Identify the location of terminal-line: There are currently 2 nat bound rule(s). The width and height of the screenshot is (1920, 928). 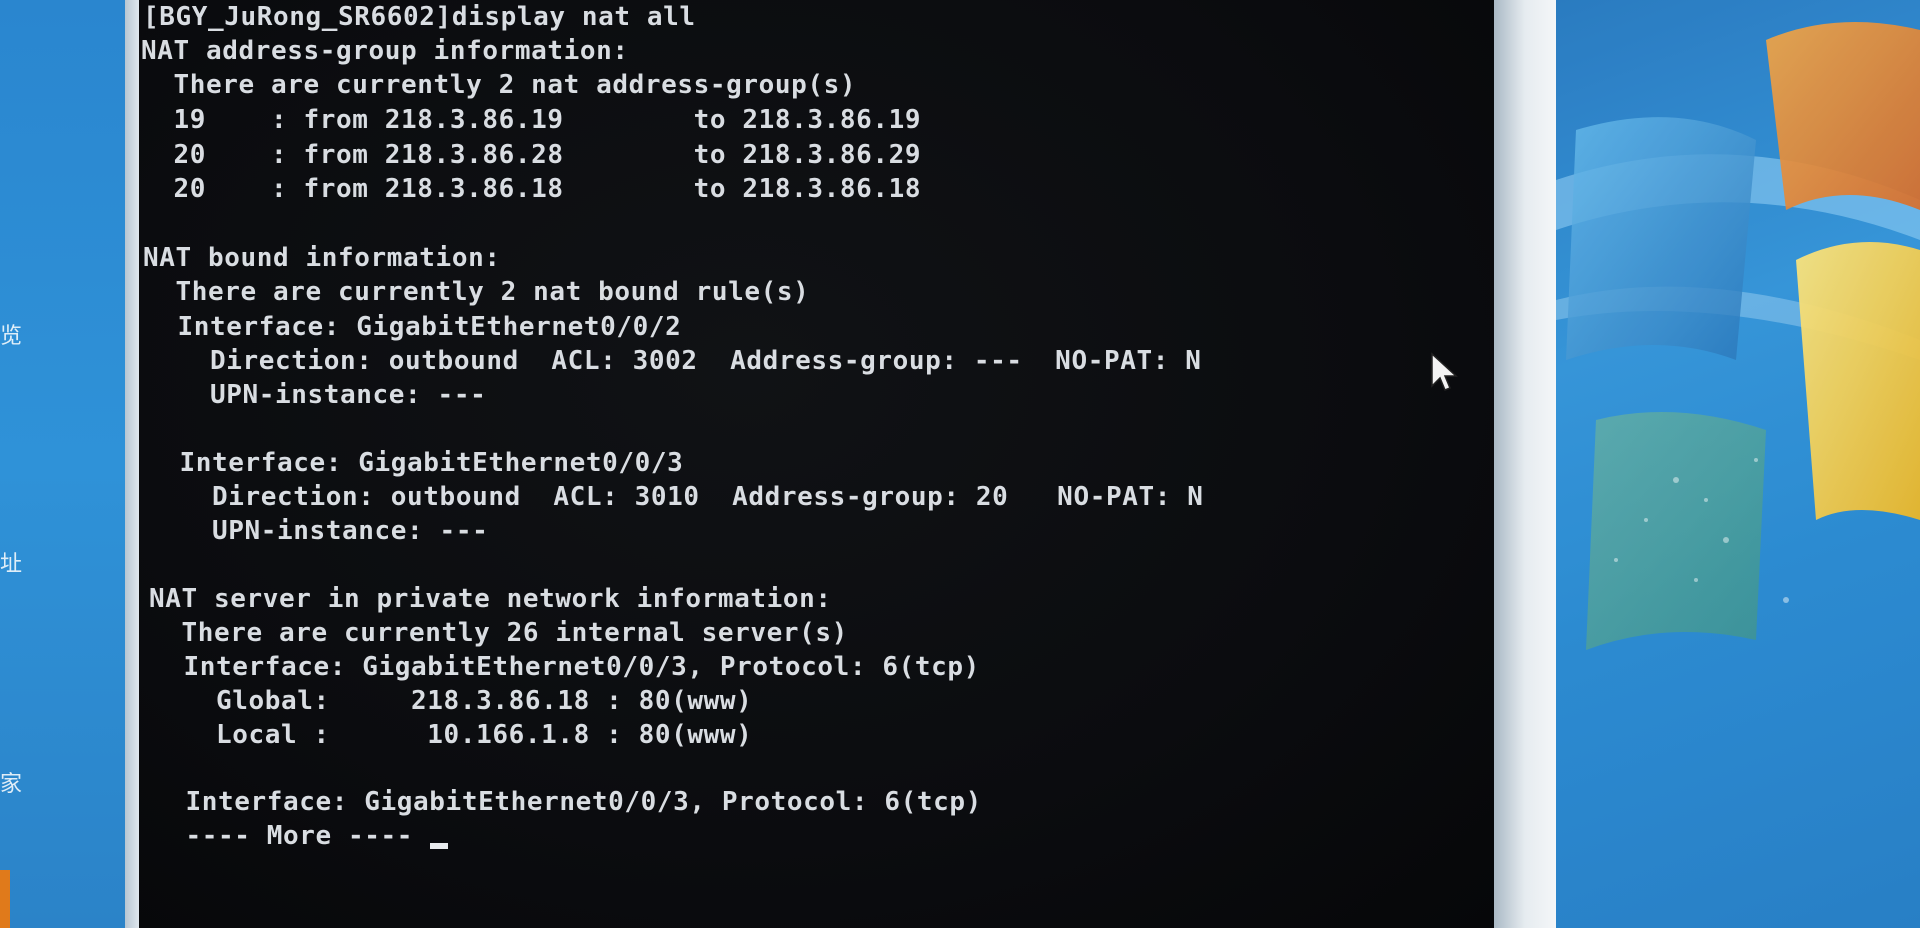
(476, 292).